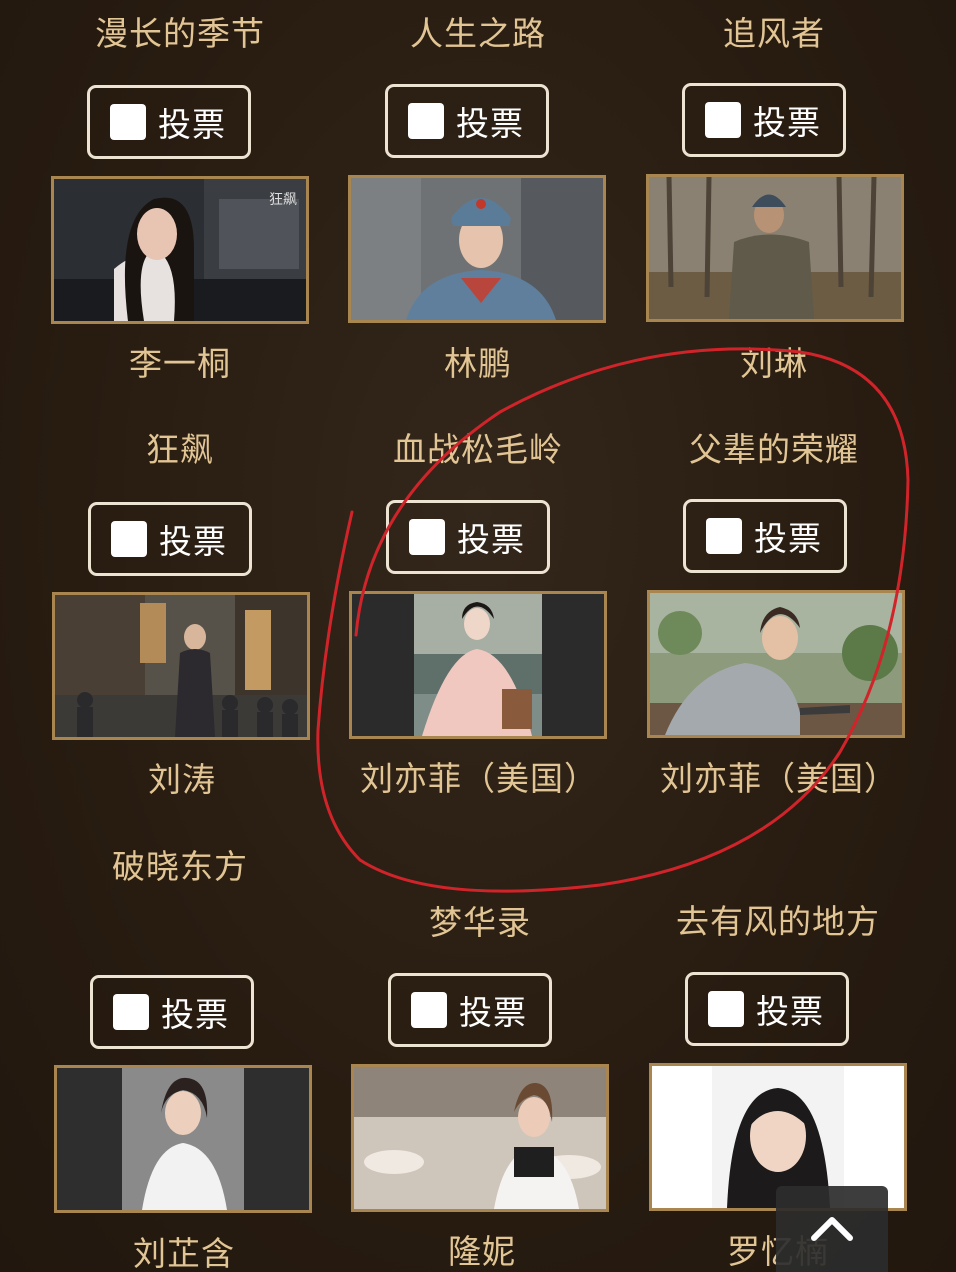 The width and height of the screenshot is (956, 1272). Describe the element at coordinates (478, 363) in the screenshot. I see `actor-name: 林鹏` at that location.